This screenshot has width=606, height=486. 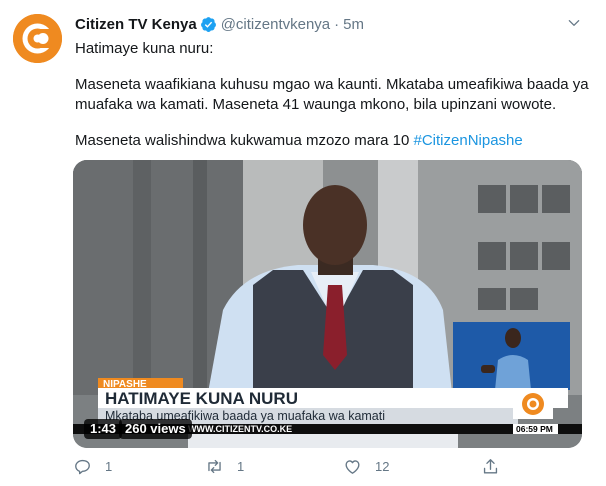 I want to click on hashtag-link: #CitizenNipashe, so click(x=468, y=140).